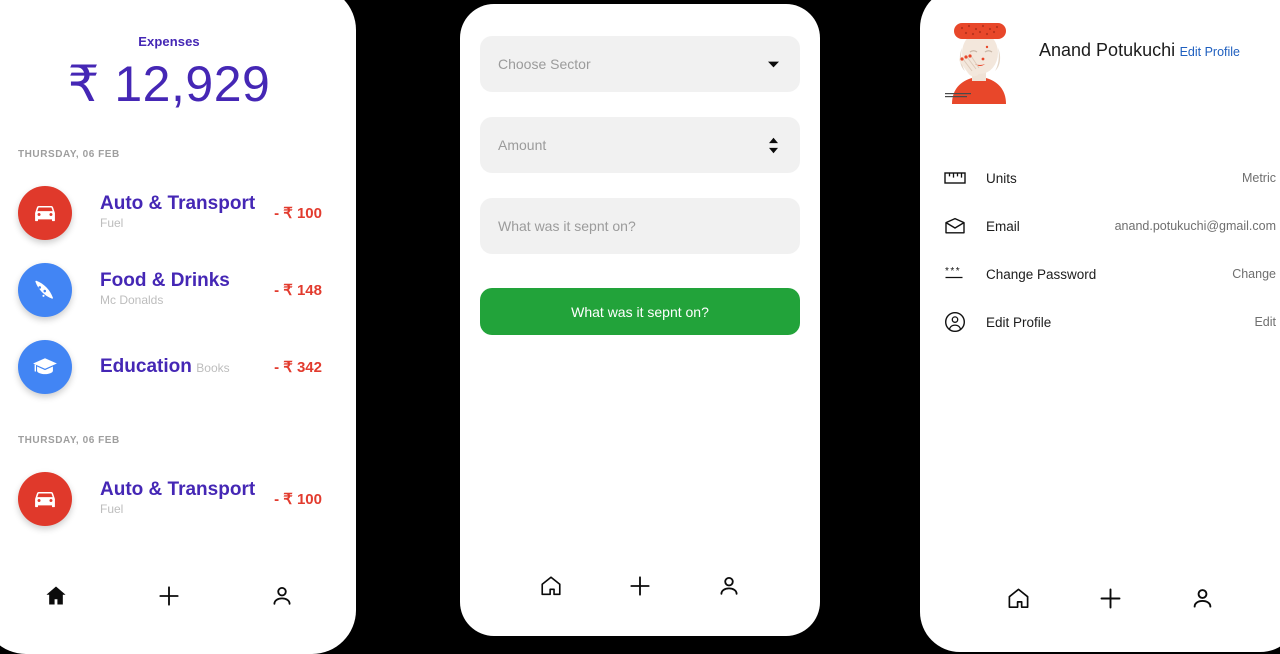 Image resolution: width=1280 pixels, height=654 pixels. Describe the element at coordinates (1019, 322) in the screenshot. I see `setting-label: Edit Profile` at that location.